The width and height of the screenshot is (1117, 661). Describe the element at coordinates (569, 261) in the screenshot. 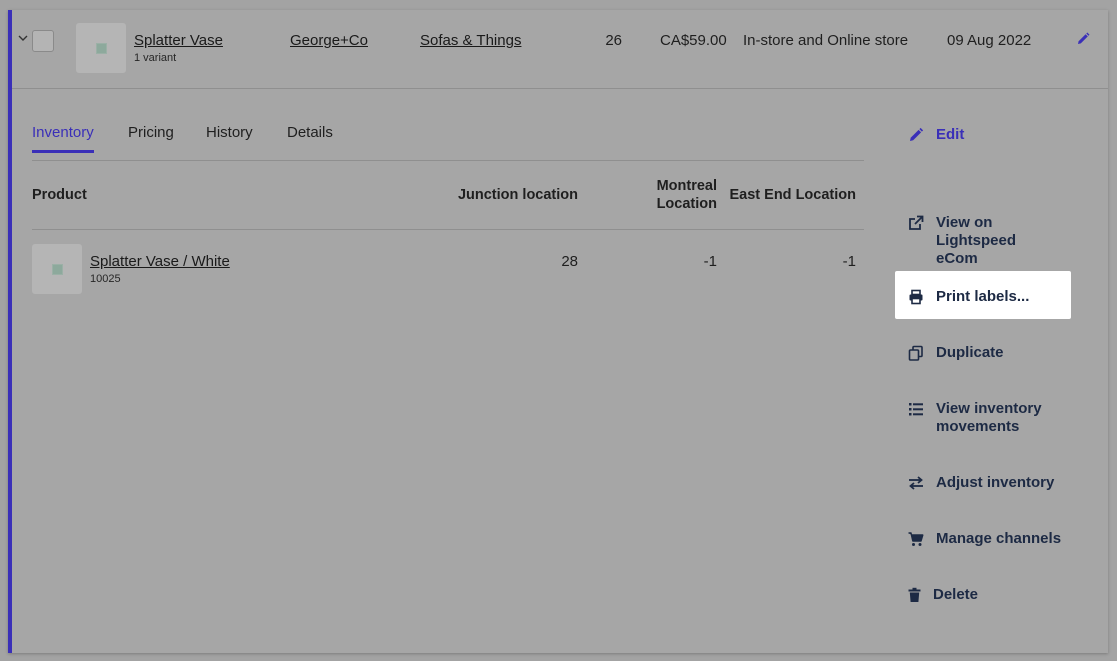

I see `junction-qty: 28` at that location.